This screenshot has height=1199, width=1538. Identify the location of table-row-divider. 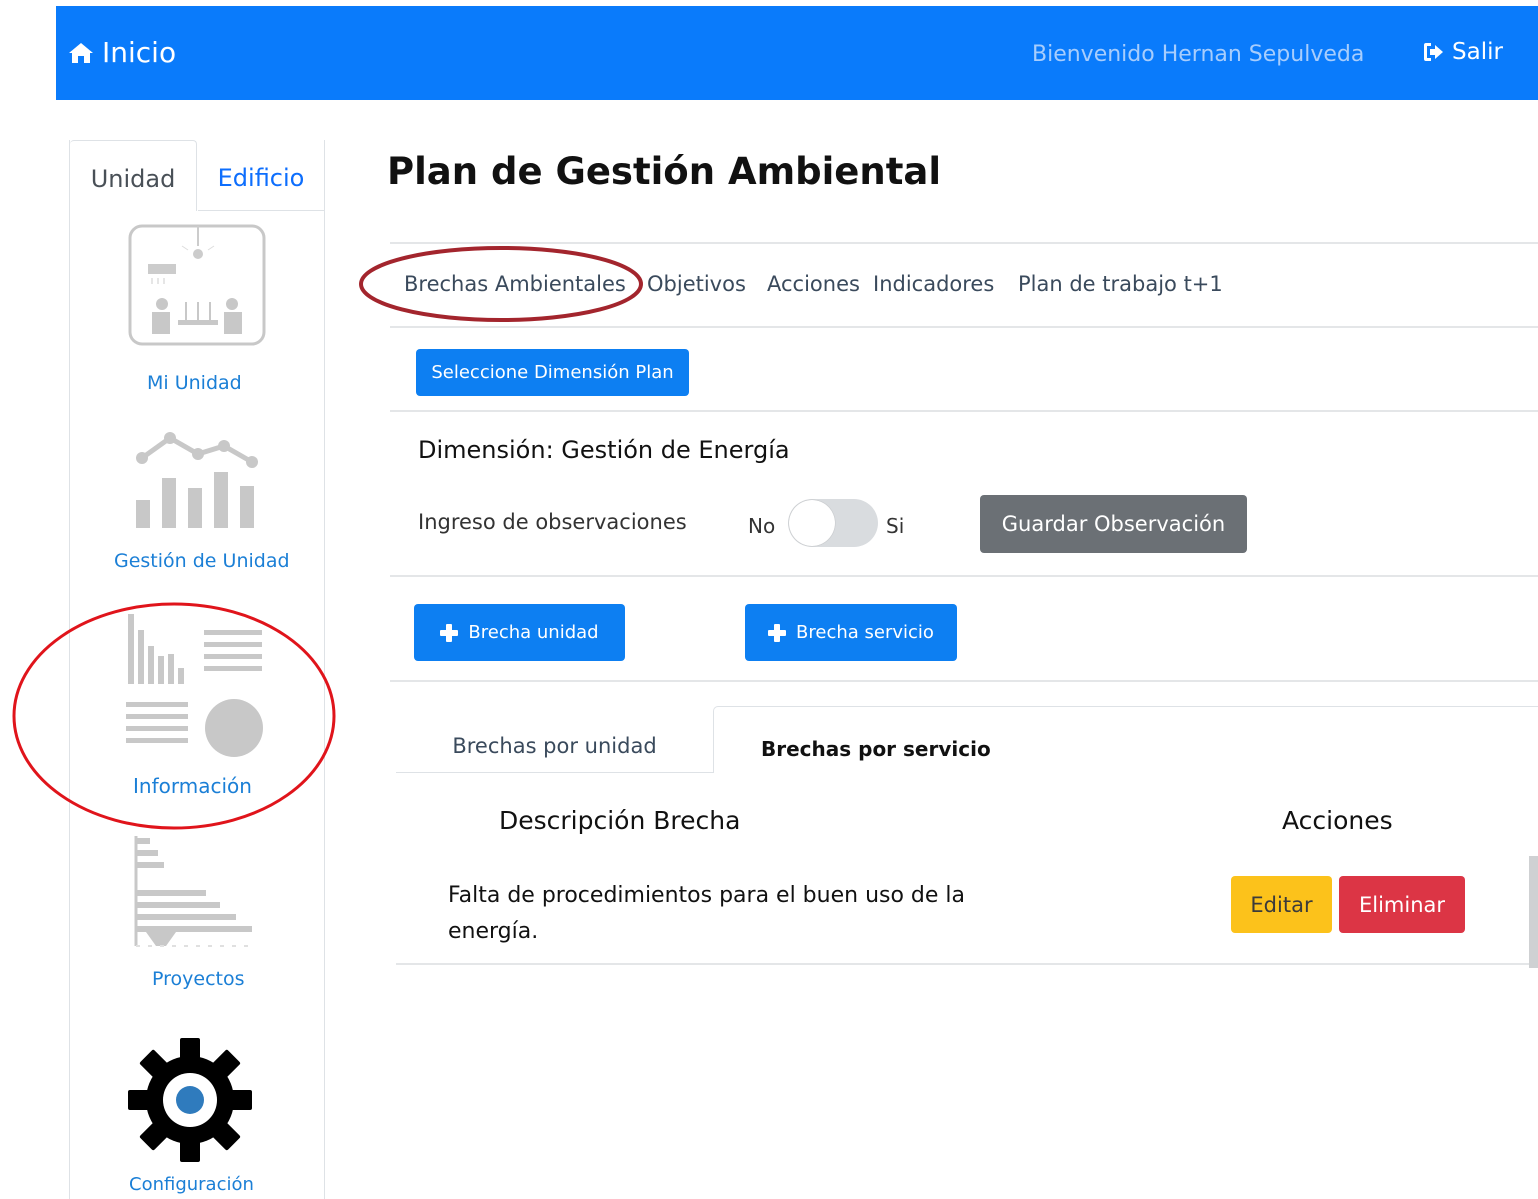
(967, 964).